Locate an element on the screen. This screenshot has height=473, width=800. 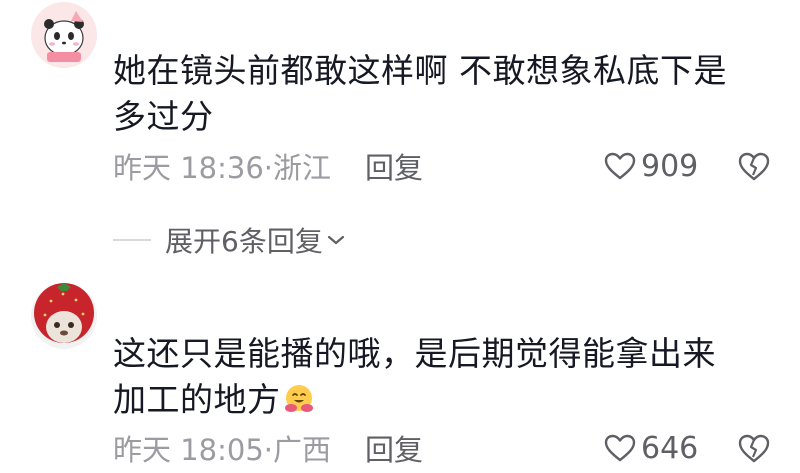
comment-location: ·浙江 is located at coordinates (297, 168).